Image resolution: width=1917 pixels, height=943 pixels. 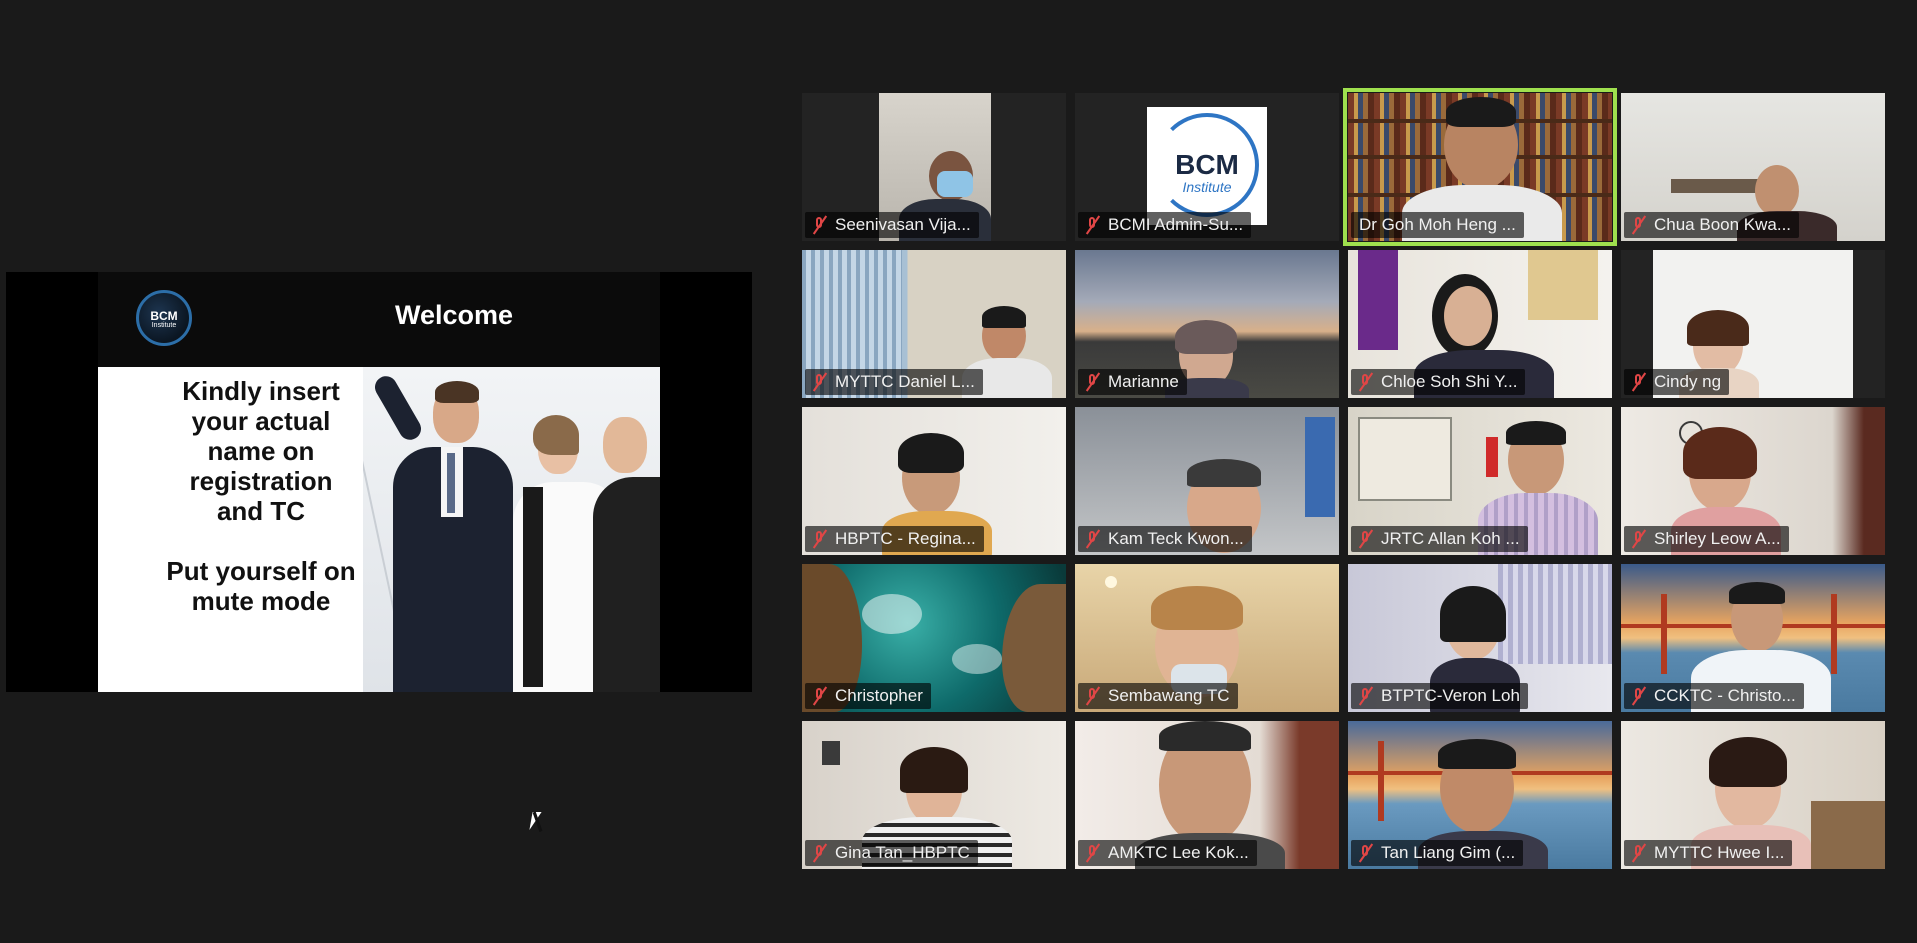 I want to click on slide-title: Welcome, so click(x=454, y=315).